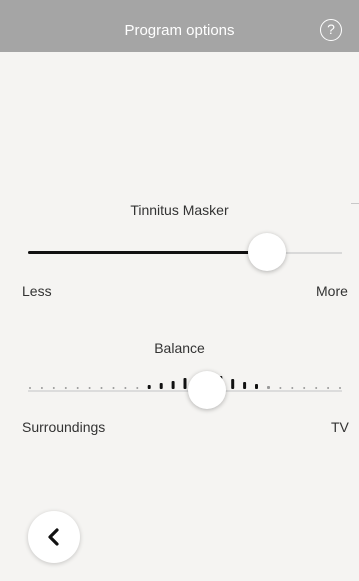 The image size is (359, 581). Describe the element at coordinates (37, 291) in the screenshot. I see `tinnitus-masker-min-label: Less` at that location.